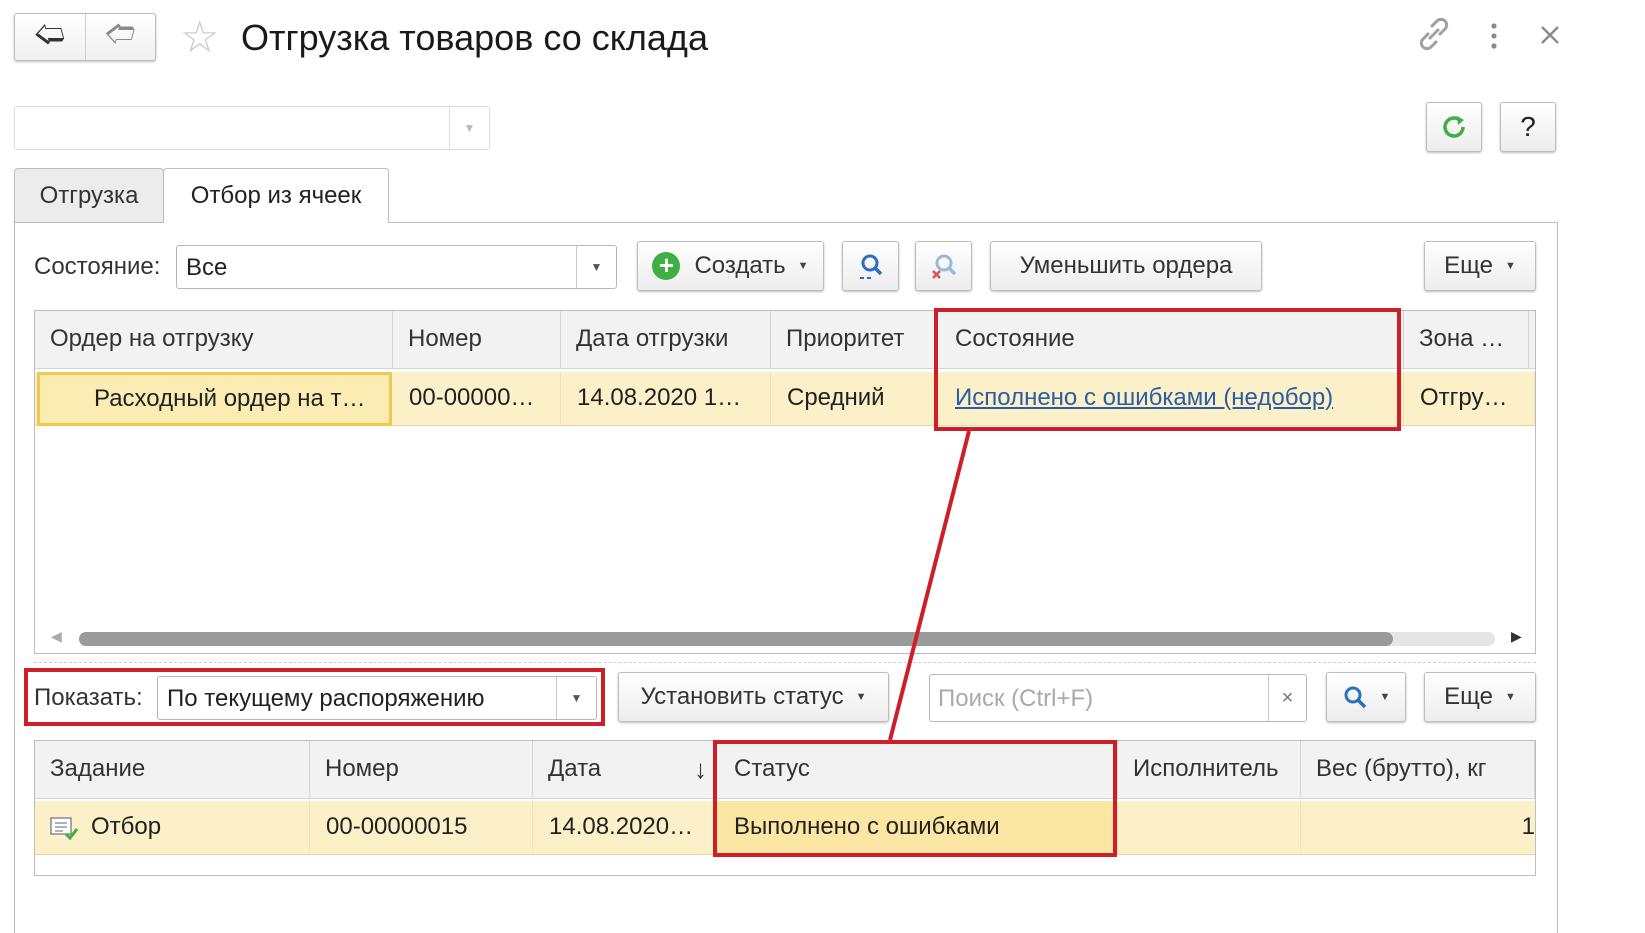 This screenshot has height=933, width=1645. I want to click on tab-cell-picking: Отбор из ячеек, so click(276, 195).